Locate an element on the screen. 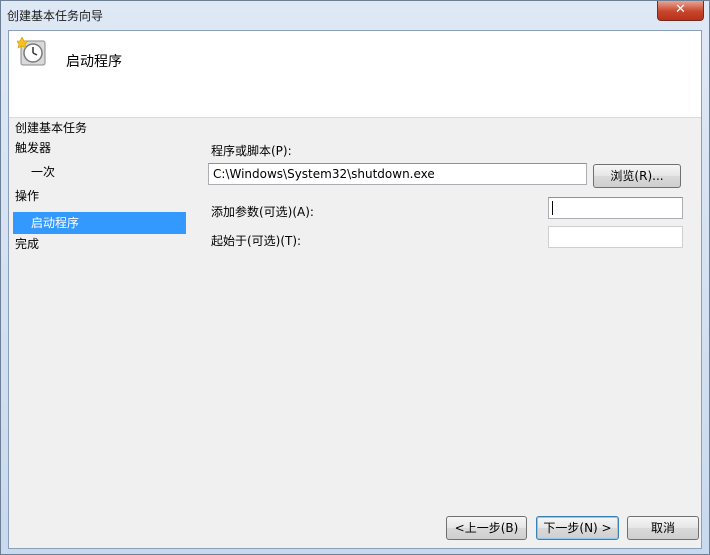  program-input: C:\Windows\System32\shutdown.exe is located at coordinates (397, 174).